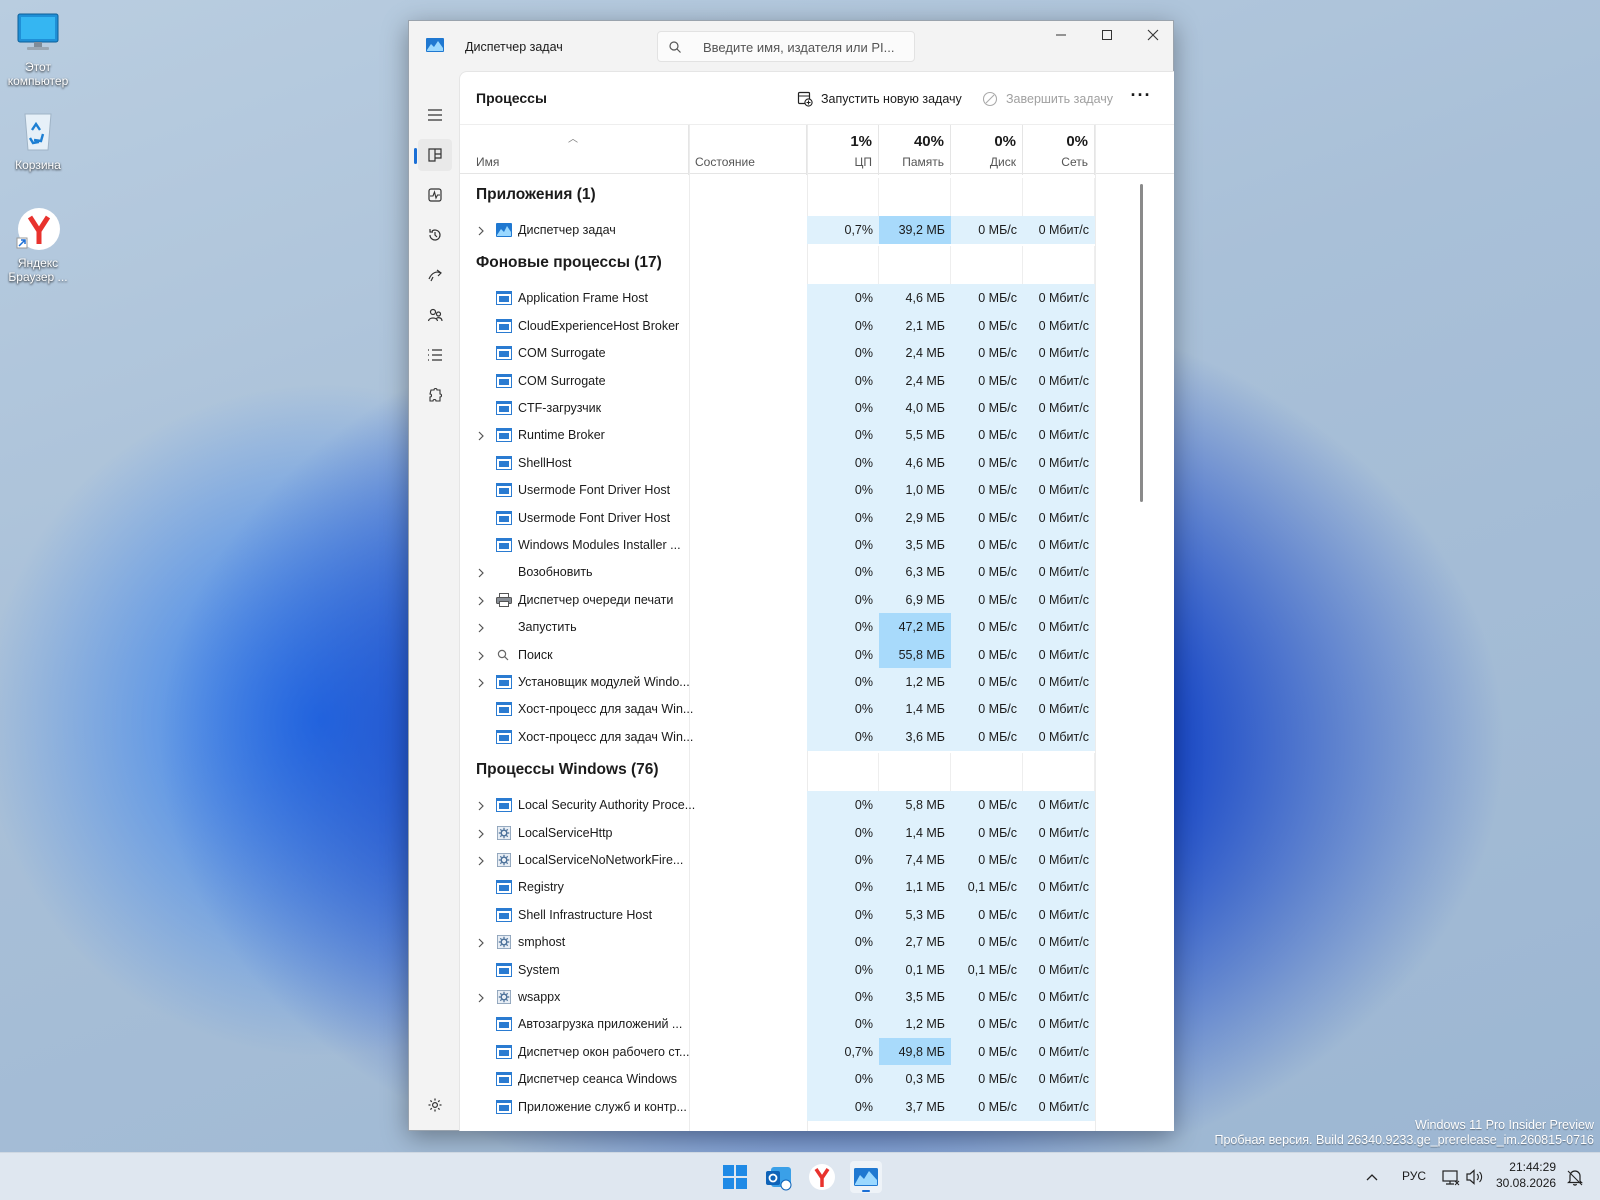  What do you see at coordinates (817, 772) in the screenshot?
I see `group-header: Процессы Windows (76)` at bounding box center [817, 772].